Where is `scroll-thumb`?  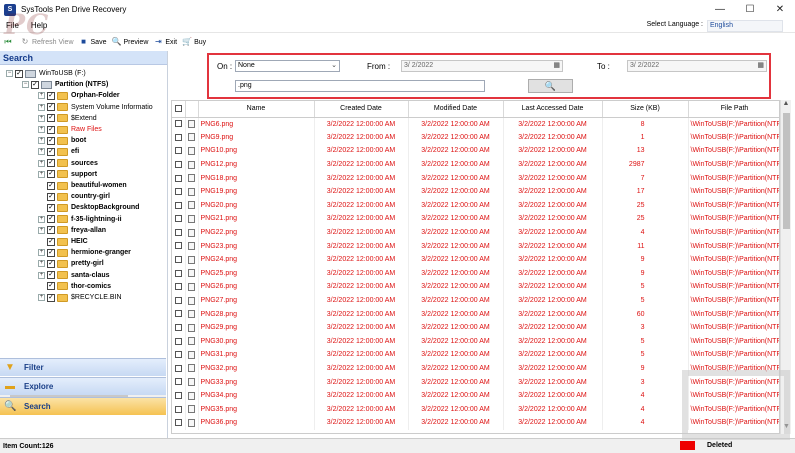
scroll-thumb is located at coordinates (786, 171).